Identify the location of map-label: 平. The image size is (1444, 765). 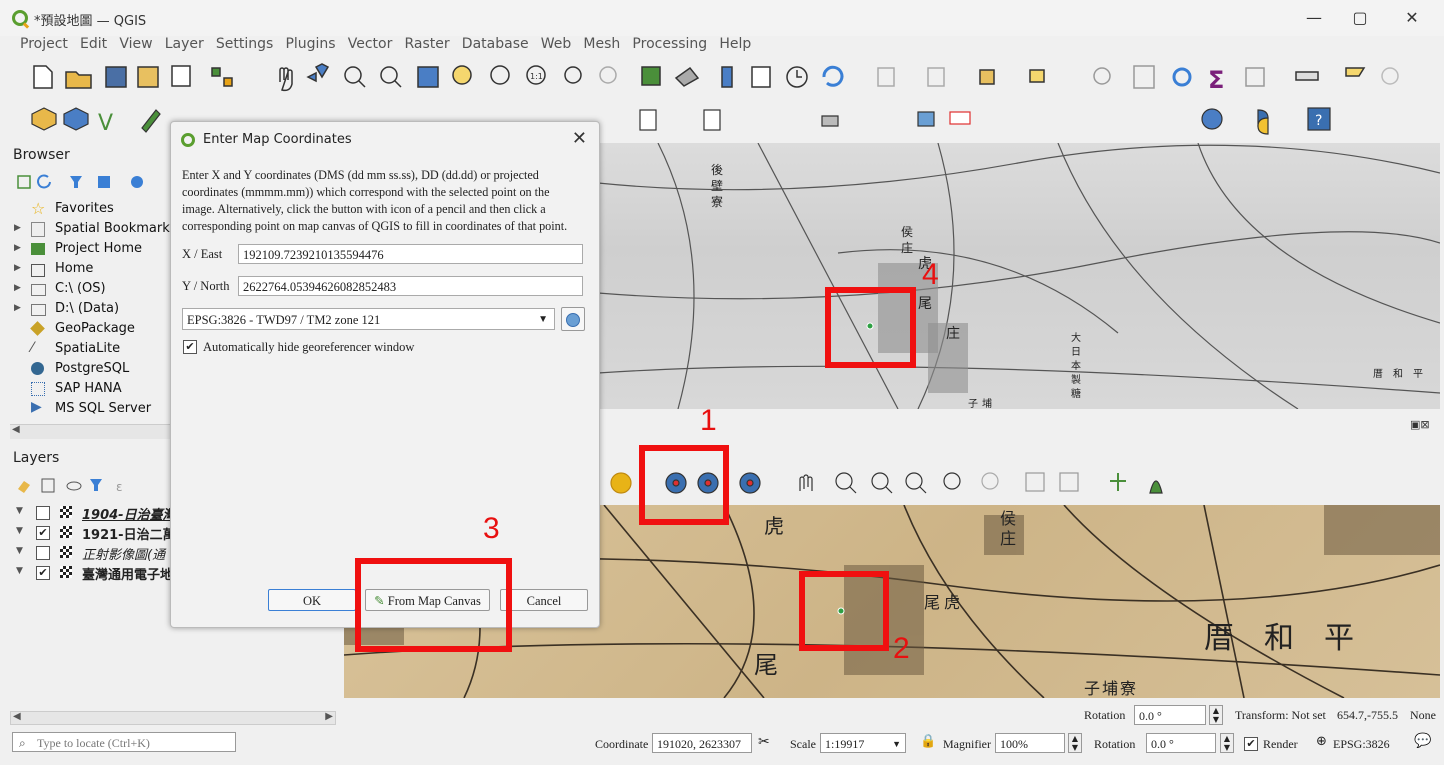
(1418, 374).